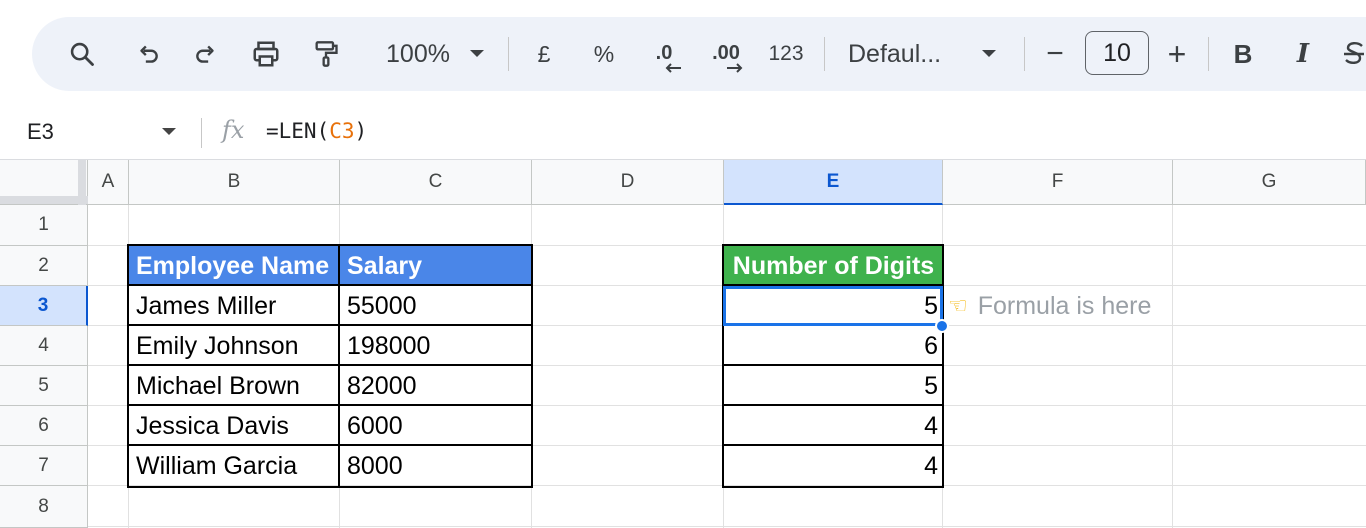  I want to click on paint-format-icon, so click(326, 54).